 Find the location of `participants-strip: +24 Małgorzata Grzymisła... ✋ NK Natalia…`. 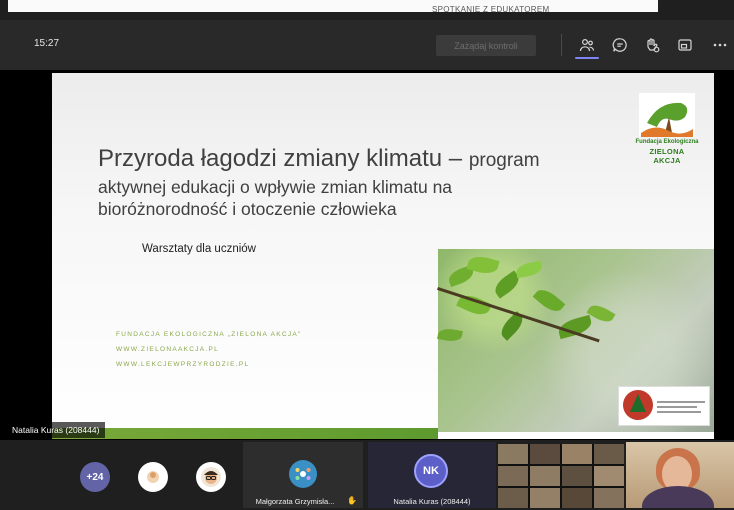

participants-strip: +24 Małgorzata Grzymisła... ✋ NK Natalia… is located at coordinates (367, 475).